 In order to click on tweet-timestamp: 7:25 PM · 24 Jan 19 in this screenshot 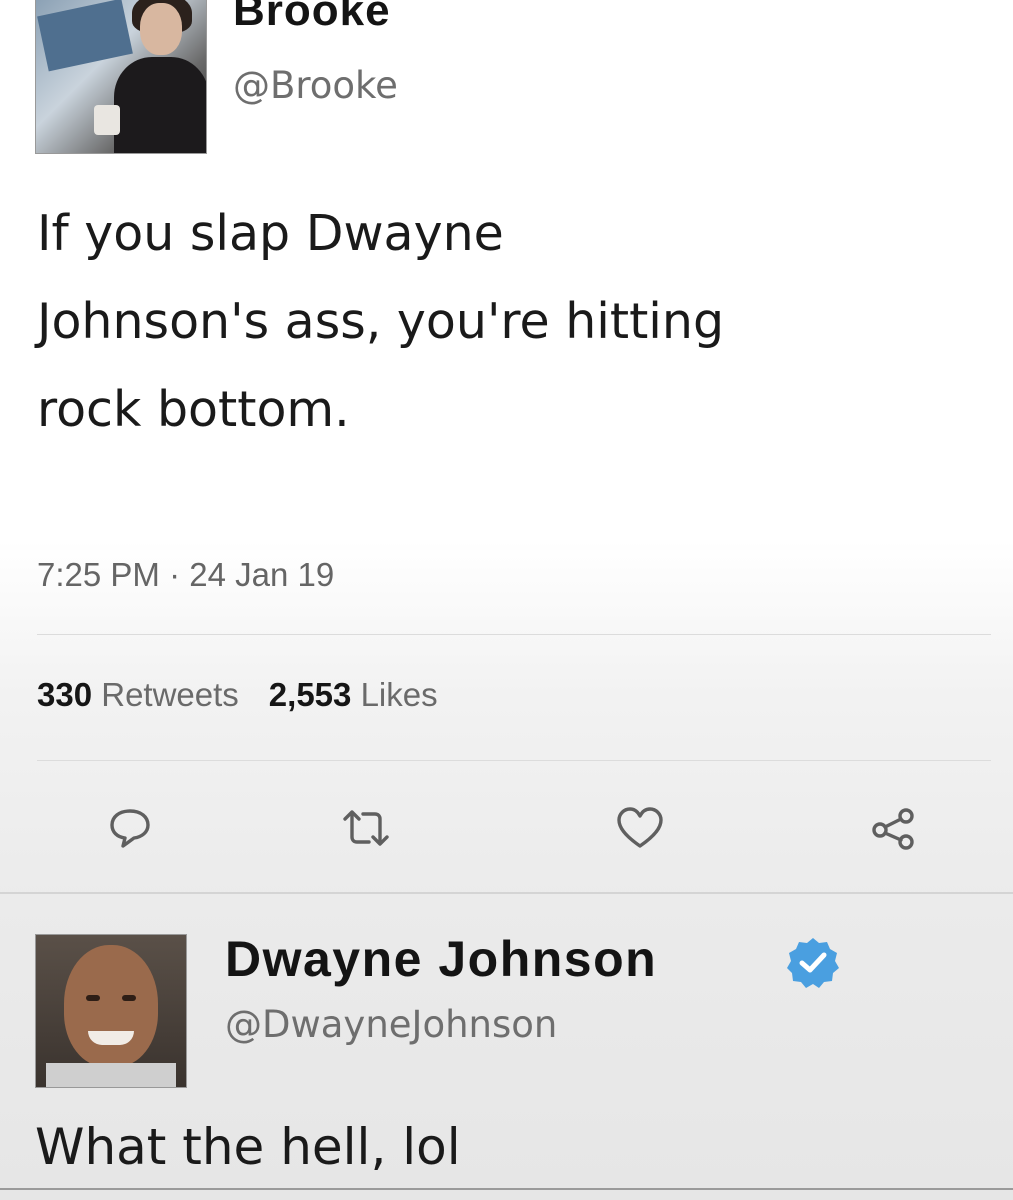, I will do `click(185, 575)`.